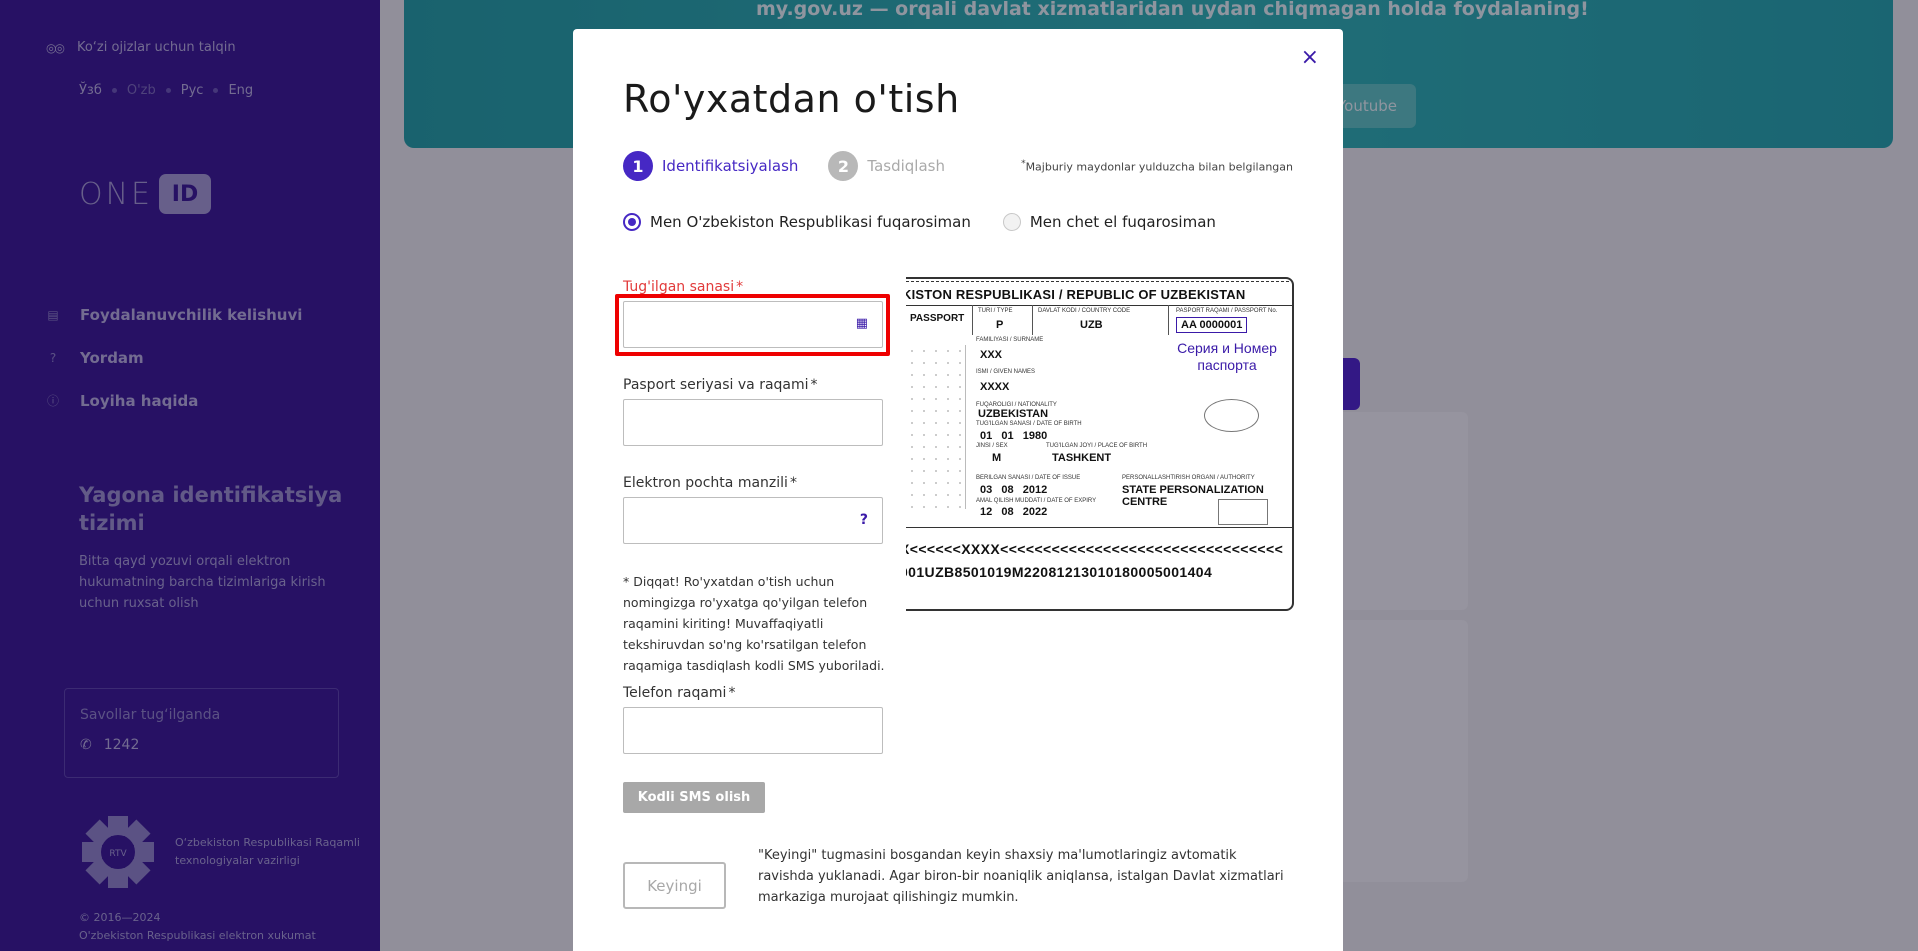  I want to click on expiry-label: AMAL QILISH MUDDATI / DATE OF EXPIRY, so click(1036, 501).